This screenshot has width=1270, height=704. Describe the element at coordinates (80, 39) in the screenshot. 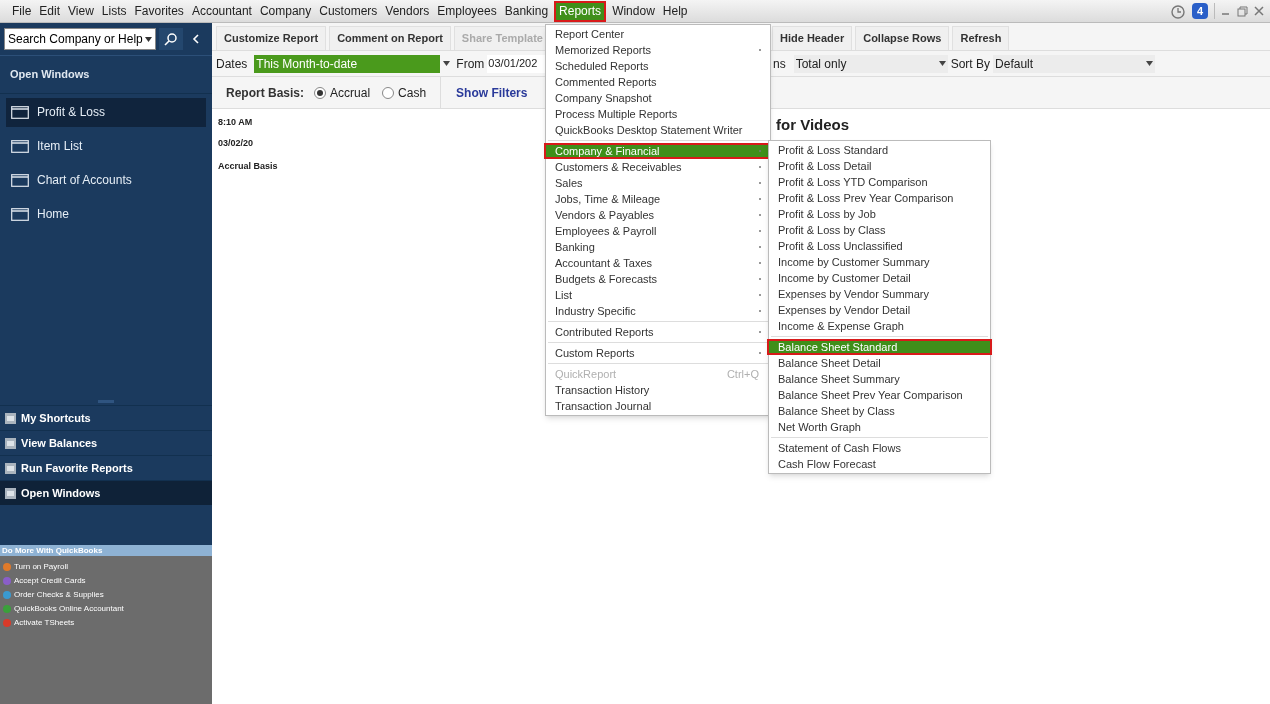

I see `search-field: Search Company or Help` at that location.